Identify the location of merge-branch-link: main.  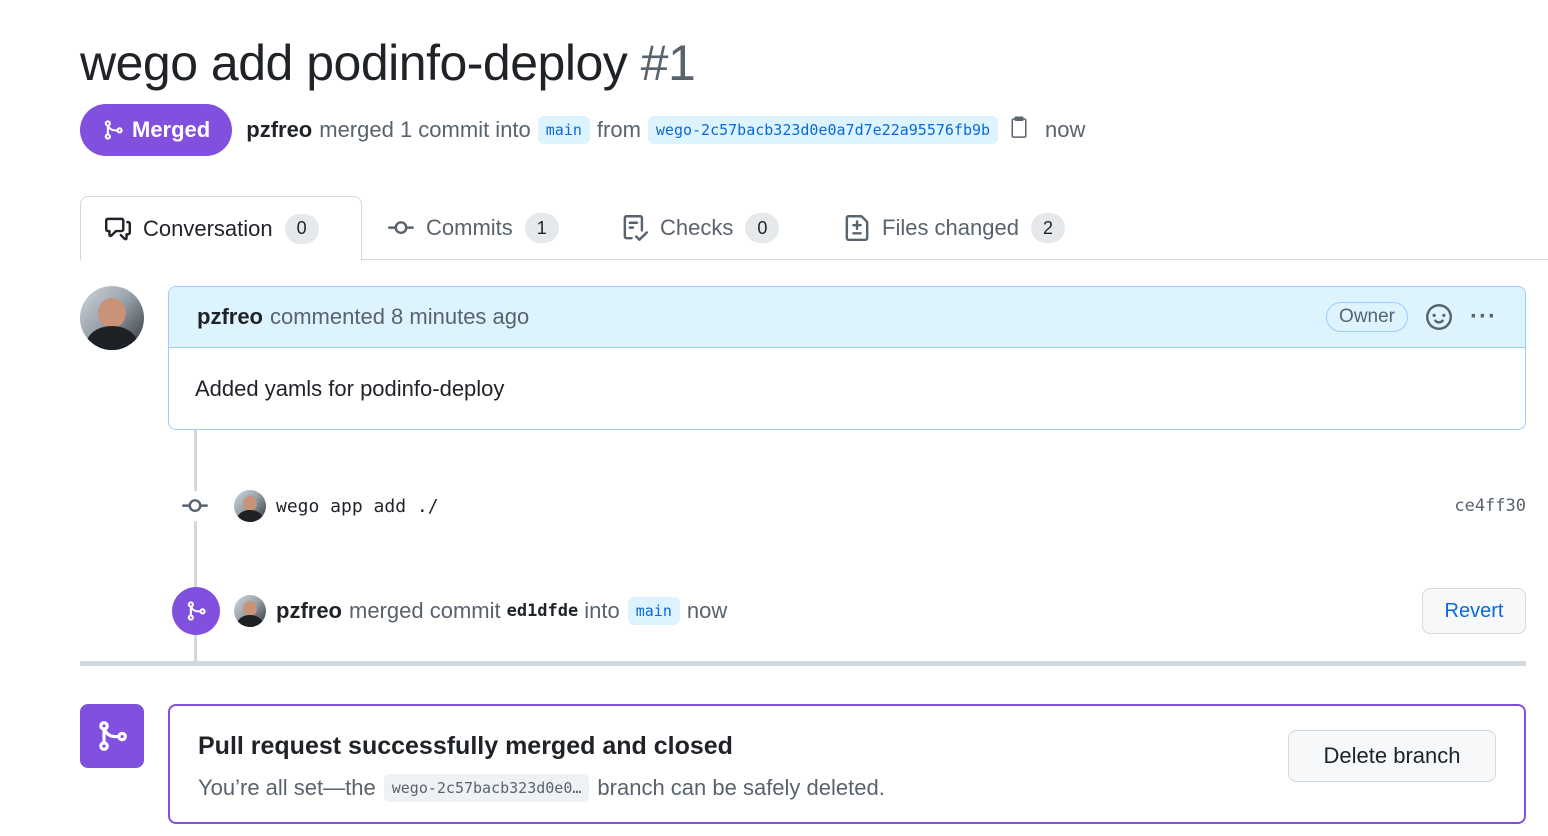
(653, 611).